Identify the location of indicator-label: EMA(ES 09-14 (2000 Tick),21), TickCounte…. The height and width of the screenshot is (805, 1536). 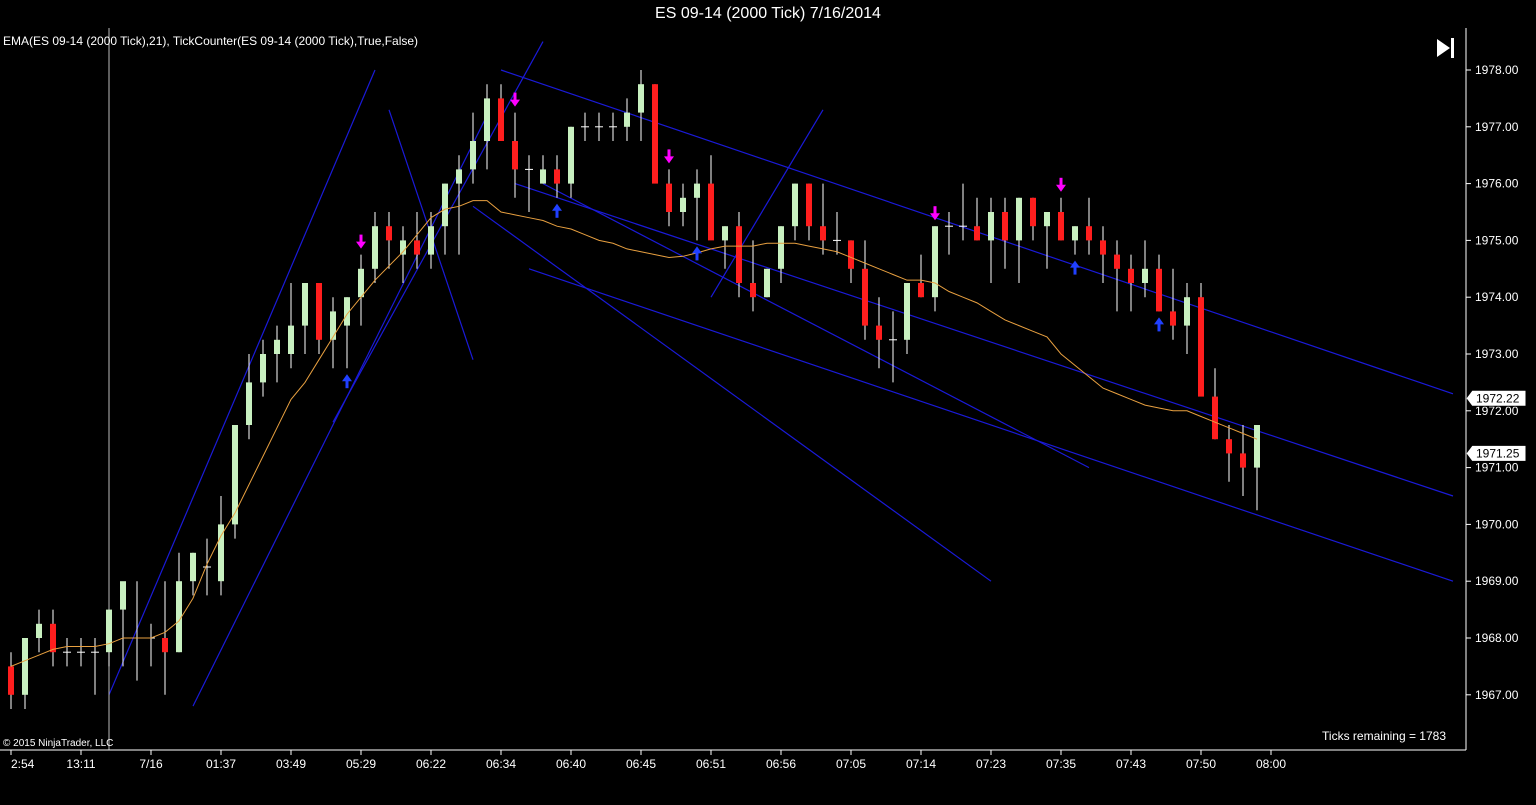
(210, 41).